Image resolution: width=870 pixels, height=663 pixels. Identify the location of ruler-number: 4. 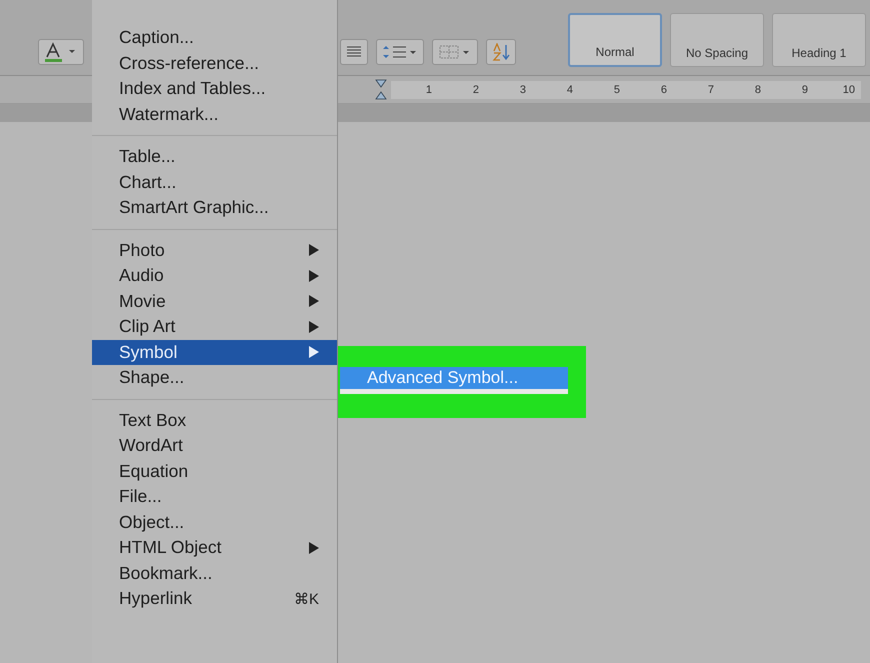
(570, 90).